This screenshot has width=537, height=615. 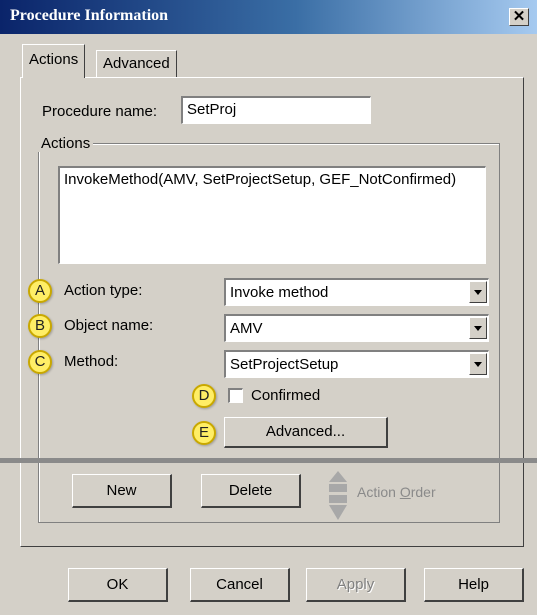 I want to click on up-arrow-icon, so click(x=338, y=476).